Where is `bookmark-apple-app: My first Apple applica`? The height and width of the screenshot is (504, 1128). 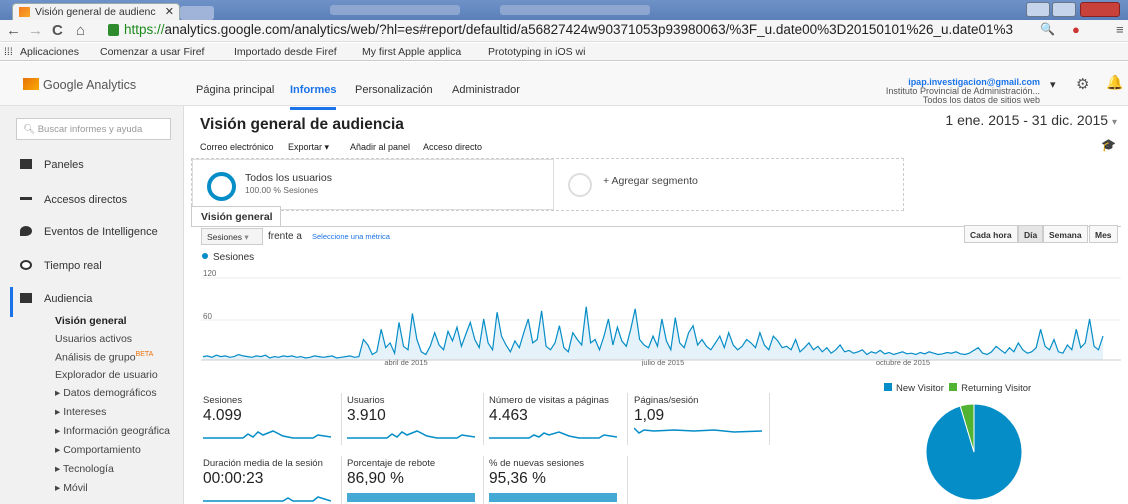
bookmark-apple-app: My first Apple applica is located at coordinates (411, 52).